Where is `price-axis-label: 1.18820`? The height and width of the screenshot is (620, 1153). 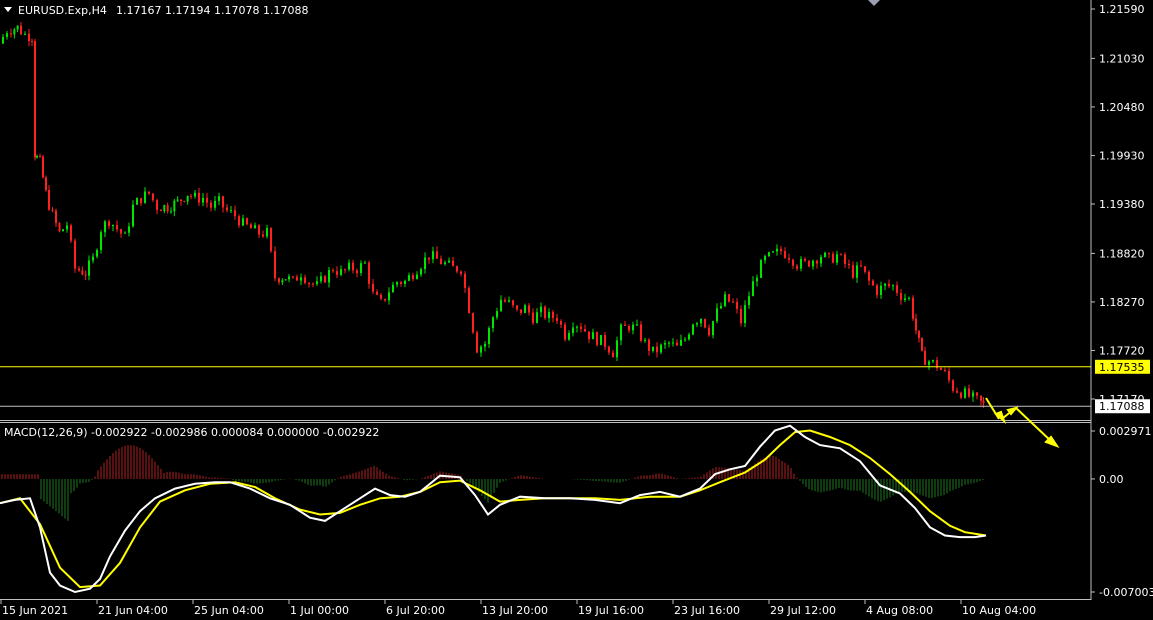
price-axis-label: 1.18820 is located at coordinates (1122, 253).